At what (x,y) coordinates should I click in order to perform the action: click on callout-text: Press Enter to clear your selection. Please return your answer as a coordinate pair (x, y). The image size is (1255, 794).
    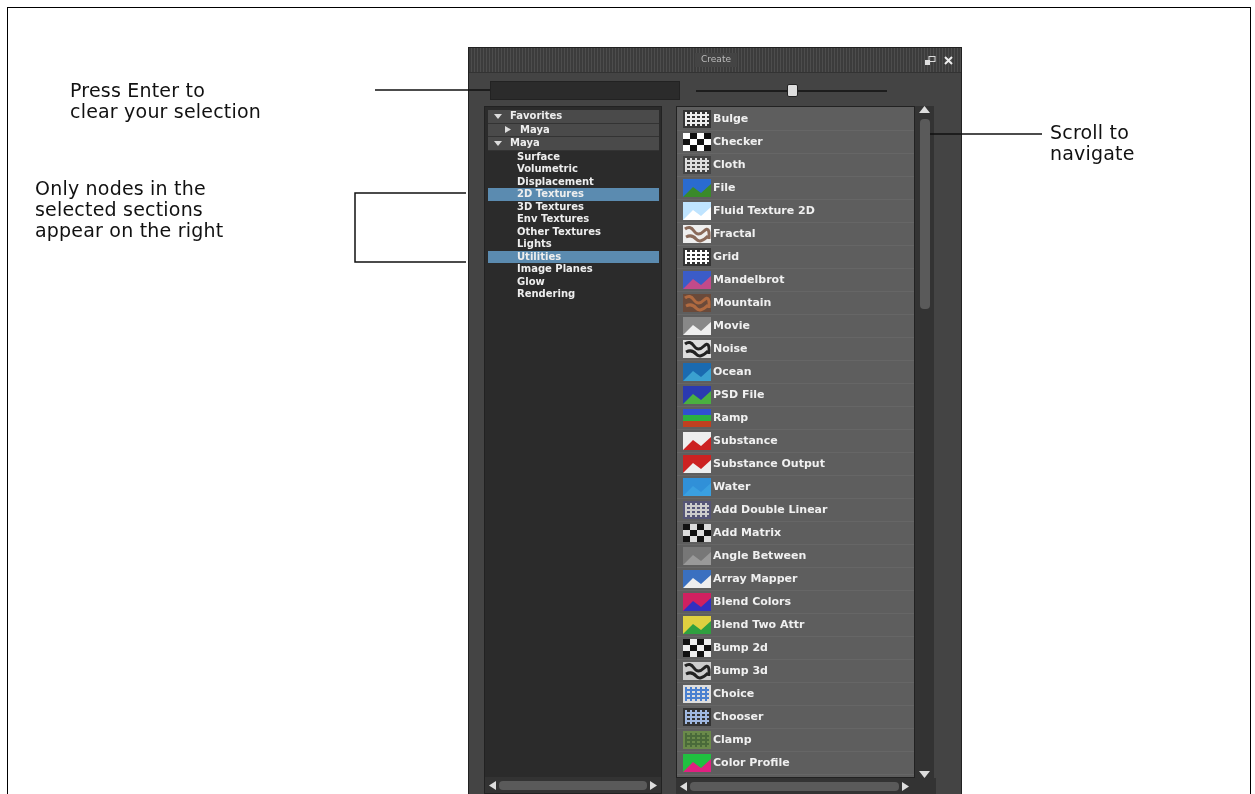
    Looking at the image, I should click on (166, 101).